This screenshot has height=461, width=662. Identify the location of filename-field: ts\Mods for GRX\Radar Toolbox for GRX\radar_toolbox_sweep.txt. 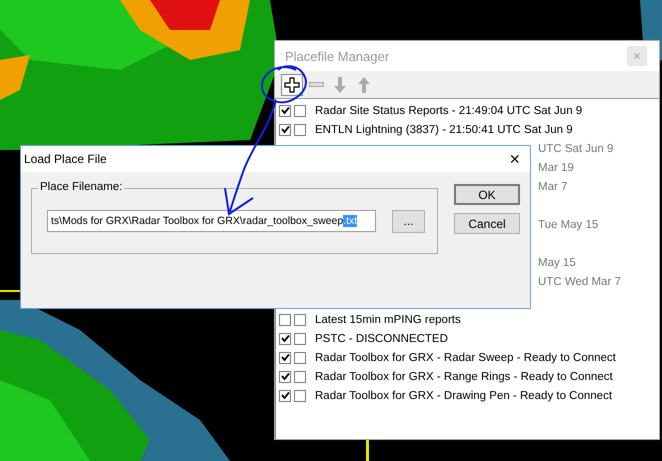
(211, 221).